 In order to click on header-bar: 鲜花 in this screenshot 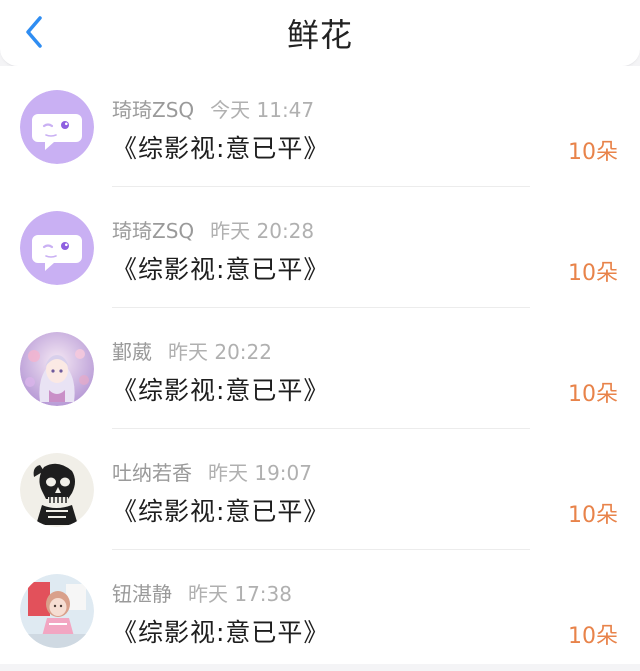, I will do `click(320, 33)`.